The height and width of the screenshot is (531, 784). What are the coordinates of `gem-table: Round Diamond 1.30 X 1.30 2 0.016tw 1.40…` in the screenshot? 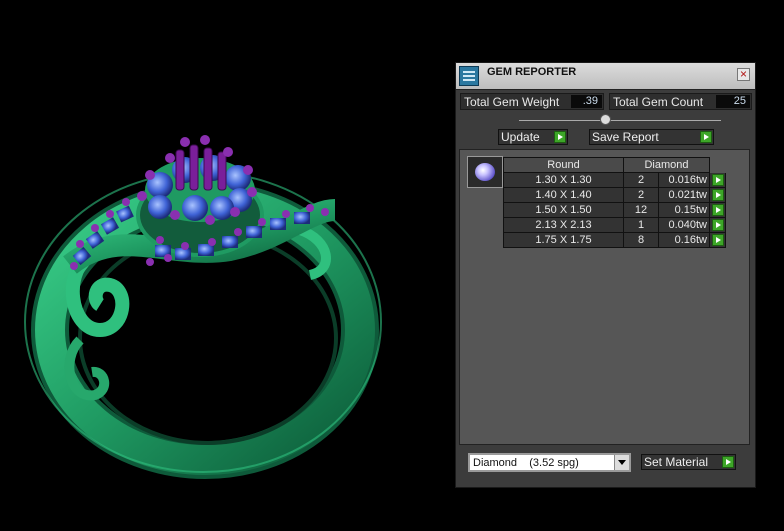 It's located at (614, 202).